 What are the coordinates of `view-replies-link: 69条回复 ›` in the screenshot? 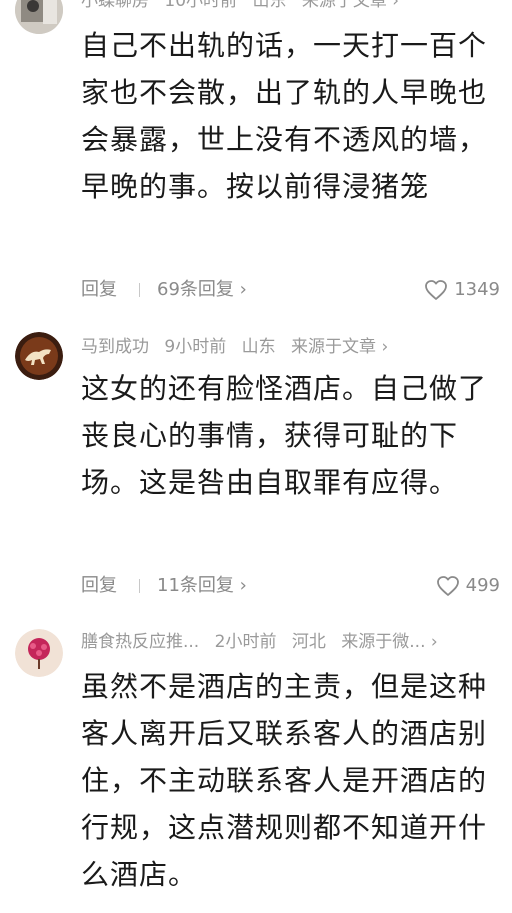 It's located at (202, 290).